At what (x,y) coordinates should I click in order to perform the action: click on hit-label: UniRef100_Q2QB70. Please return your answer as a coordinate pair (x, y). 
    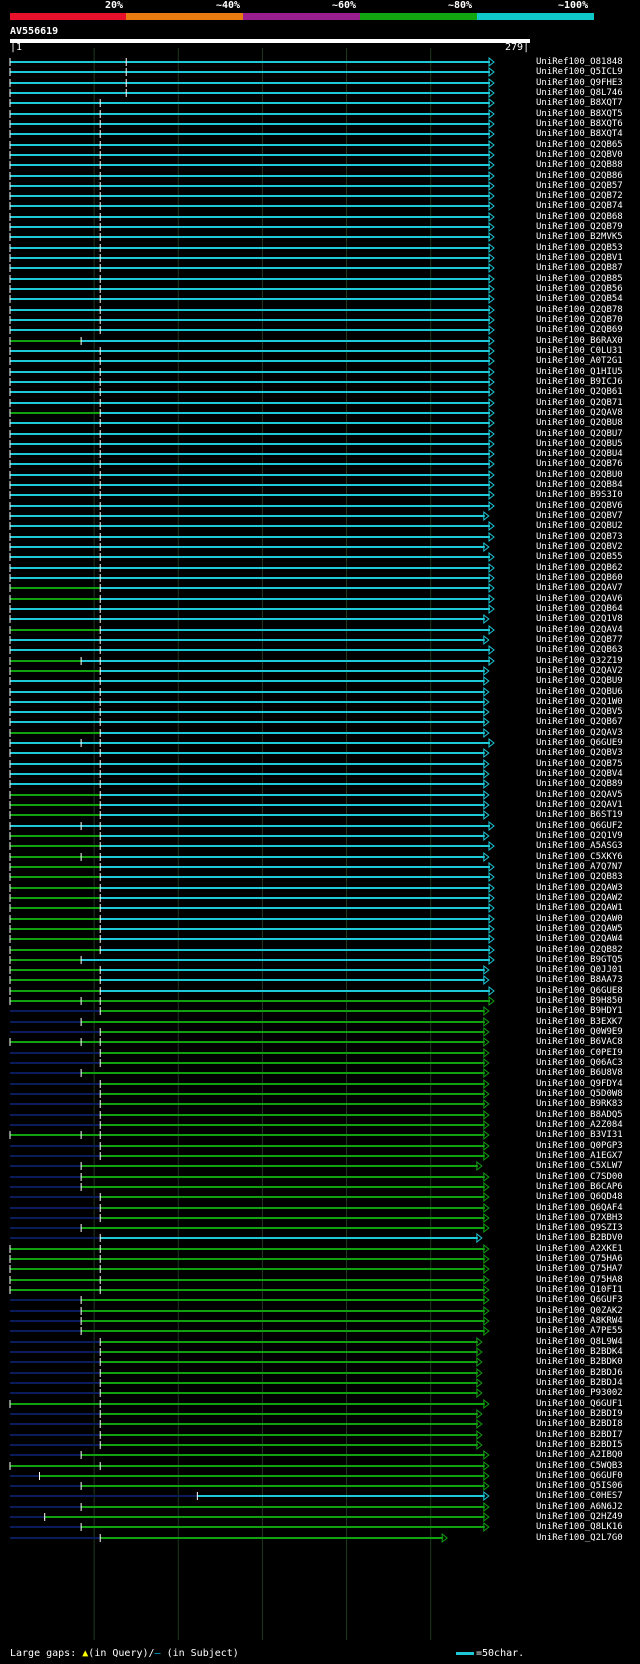
    Looking at the image, I should click on (579, 320).